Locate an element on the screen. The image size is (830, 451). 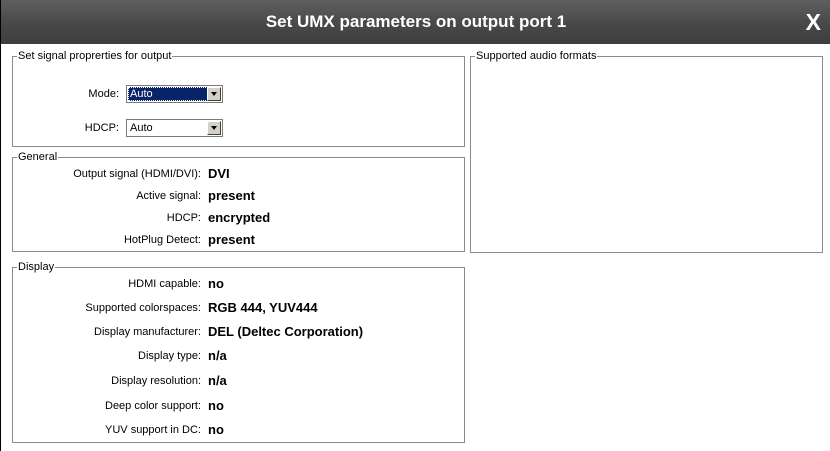
display-type-value: n/a is located at coordinates (217, 355).